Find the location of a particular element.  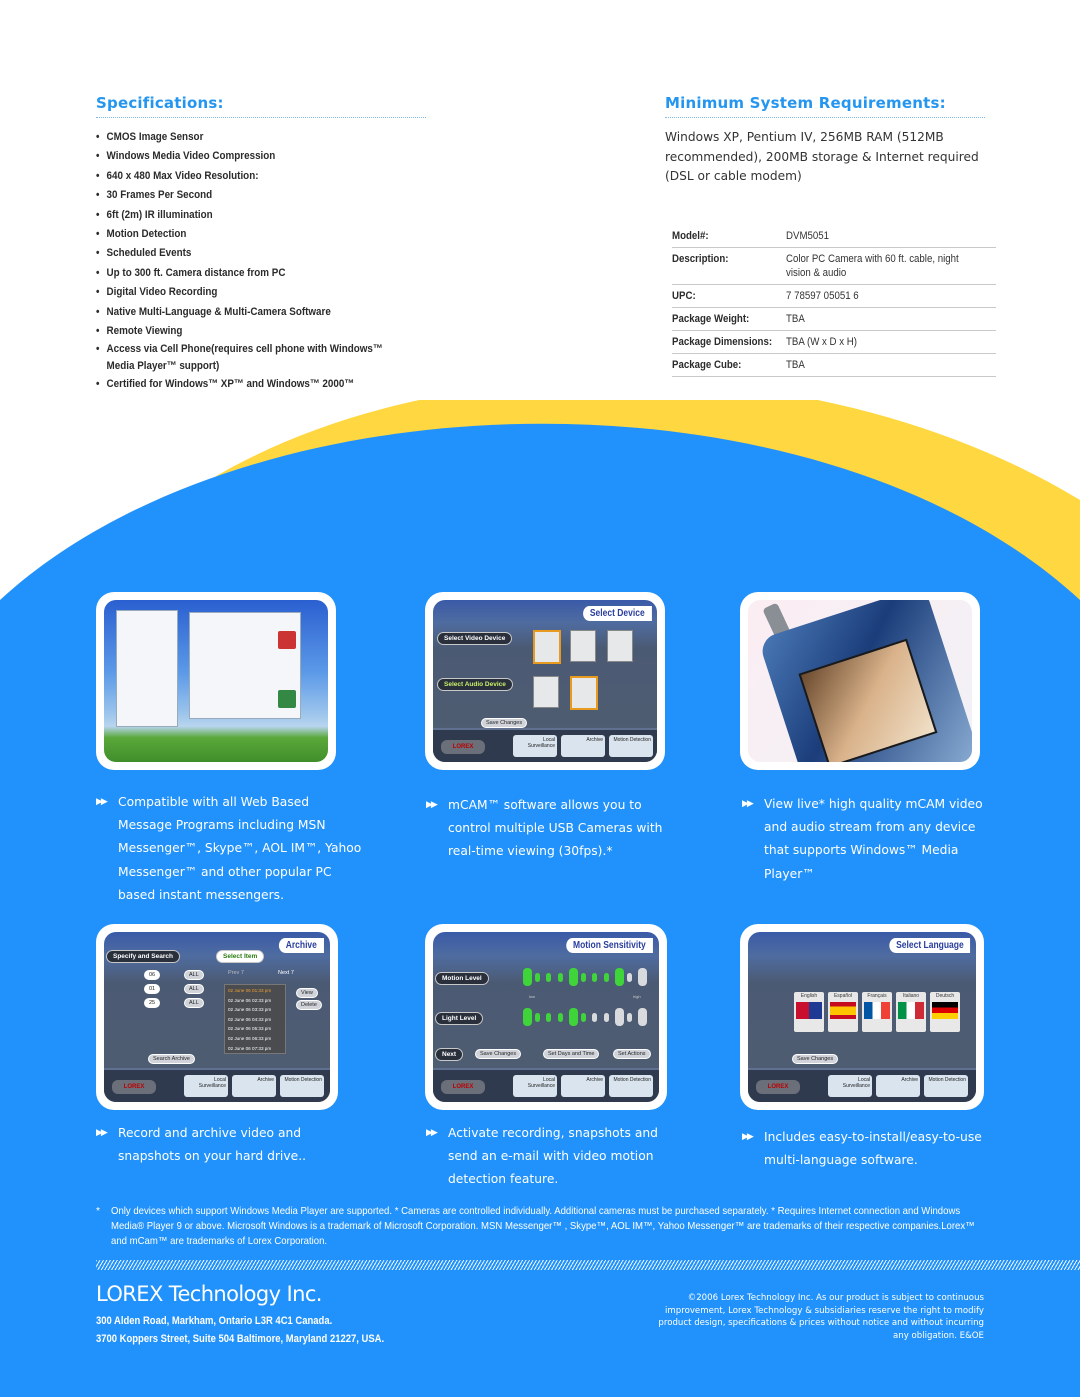

contact-list-window is located at coordinates (147, 668).